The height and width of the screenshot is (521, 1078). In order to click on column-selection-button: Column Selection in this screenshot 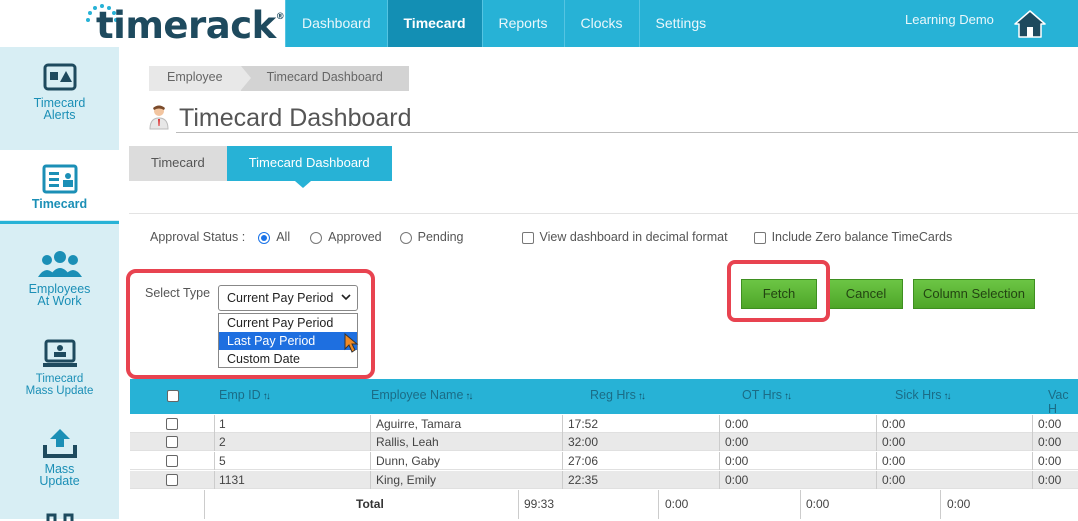, I will do `click(974, 294)`.